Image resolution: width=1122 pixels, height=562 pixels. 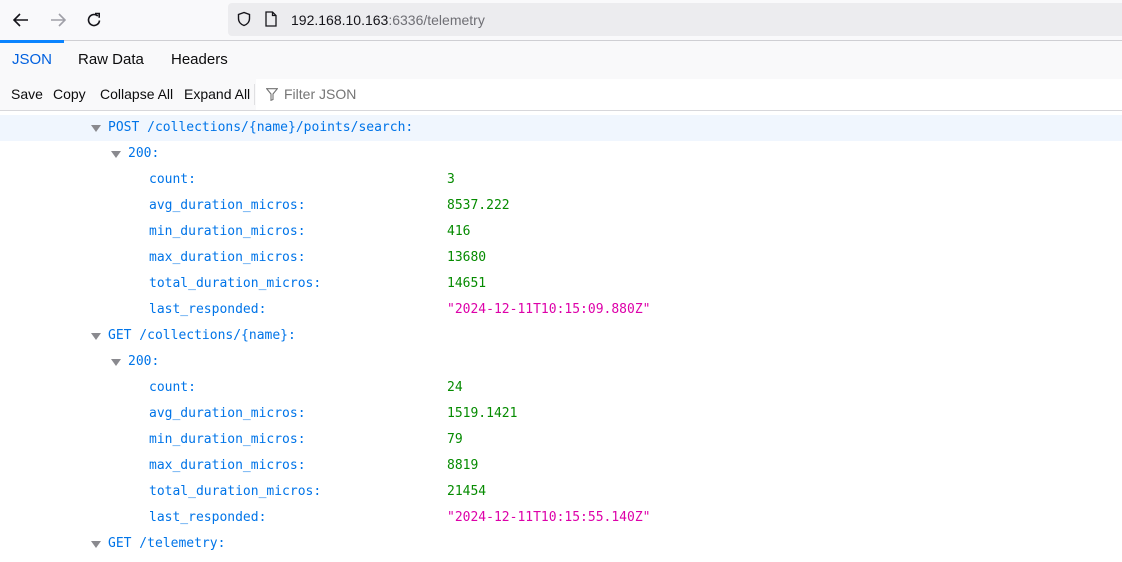 What do you see at coordinates (455, 439) in the screenshot?
I see `json-value: 79` at bounding box center [455, 439].